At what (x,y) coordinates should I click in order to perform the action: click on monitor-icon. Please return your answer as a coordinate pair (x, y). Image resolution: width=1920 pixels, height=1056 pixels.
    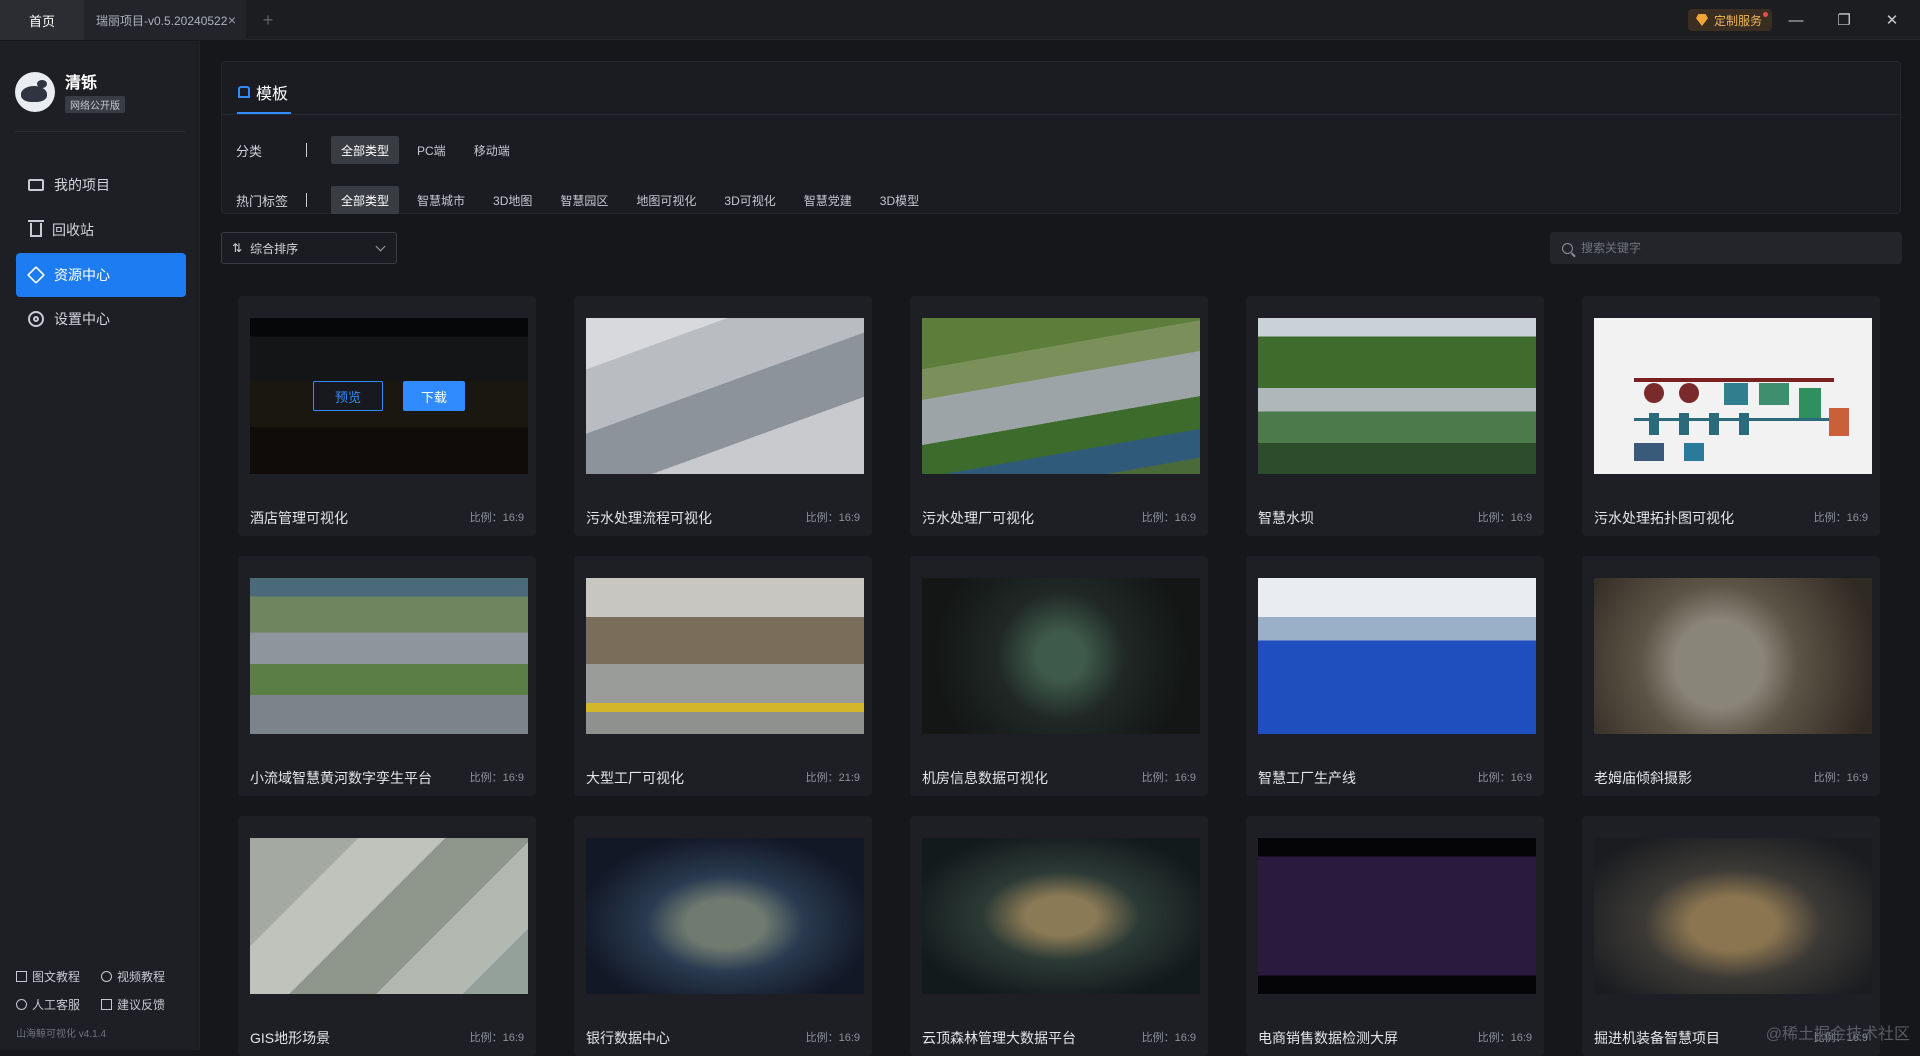
    Looking at the image, I should click on (36, 185).